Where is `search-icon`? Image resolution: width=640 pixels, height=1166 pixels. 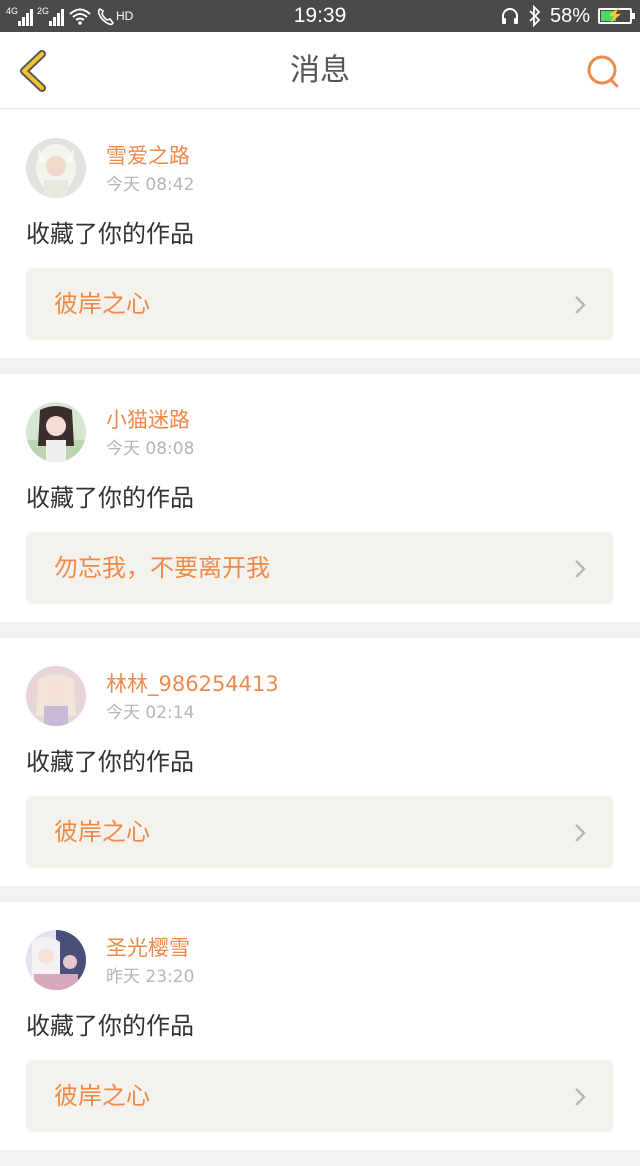 search-icon is located at coordinates (603, 71).